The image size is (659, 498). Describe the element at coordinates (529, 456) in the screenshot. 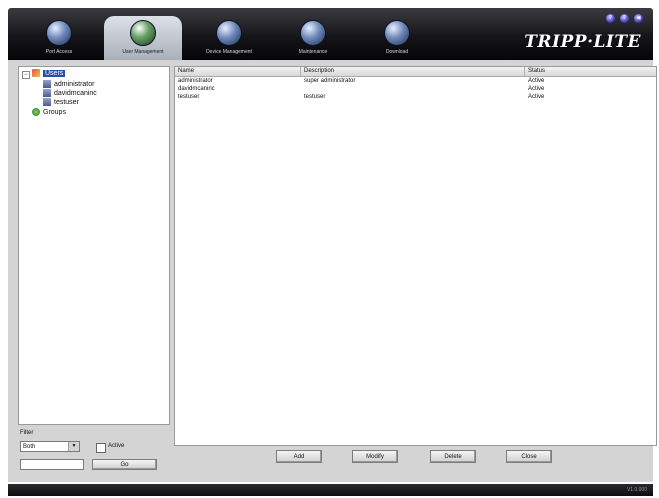

I see `close-button: Close` at that location.